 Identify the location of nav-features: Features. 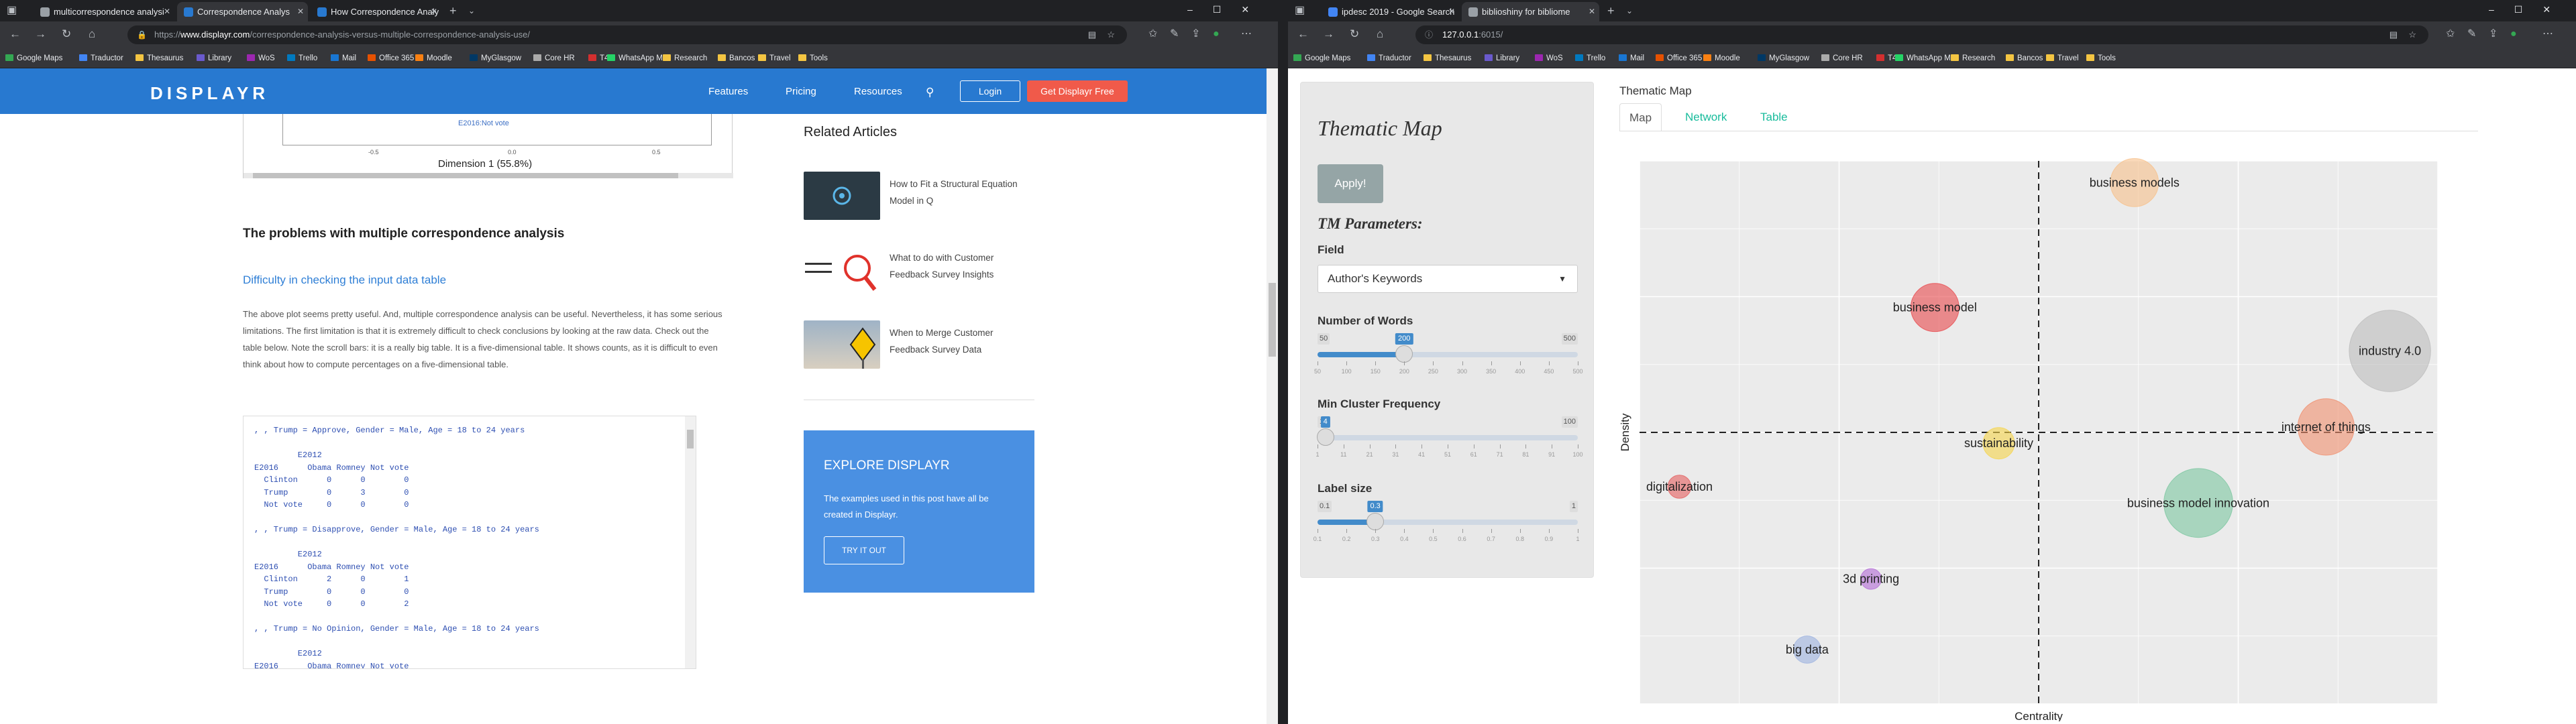
(728, 92).